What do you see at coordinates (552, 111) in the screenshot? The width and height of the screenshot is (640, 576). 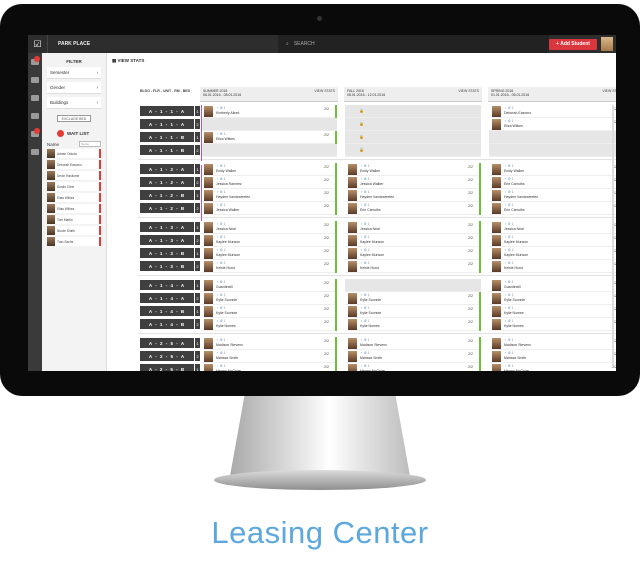 I see `occupied-slot: ♀ ⚙ 1Deborah Easomo2/2` at bounding box center [552, 111].